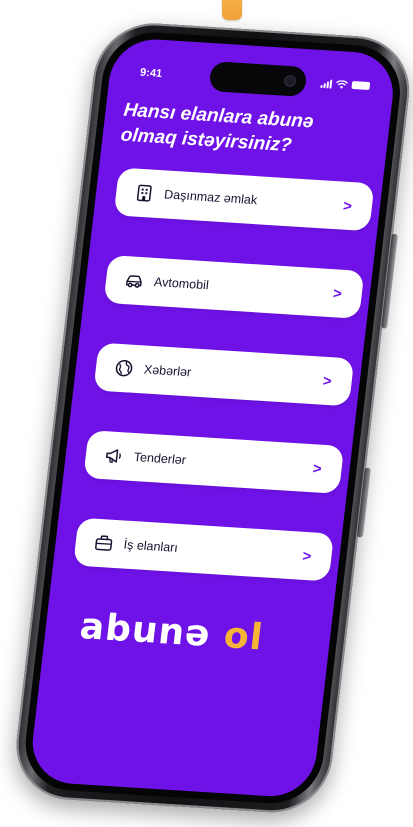 The image size is (413, 827). Describe the element at coordinates (134, 280) in the screenshot. I see `car-icon` at that location.